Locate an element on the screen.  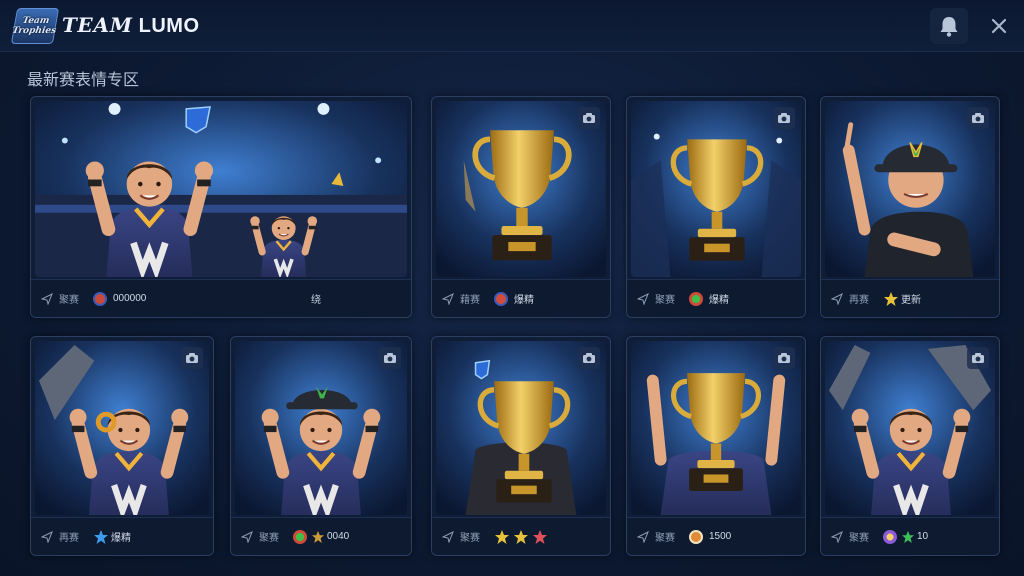
emote-card-7: 聚赛 is located at coordinates (521, 446).